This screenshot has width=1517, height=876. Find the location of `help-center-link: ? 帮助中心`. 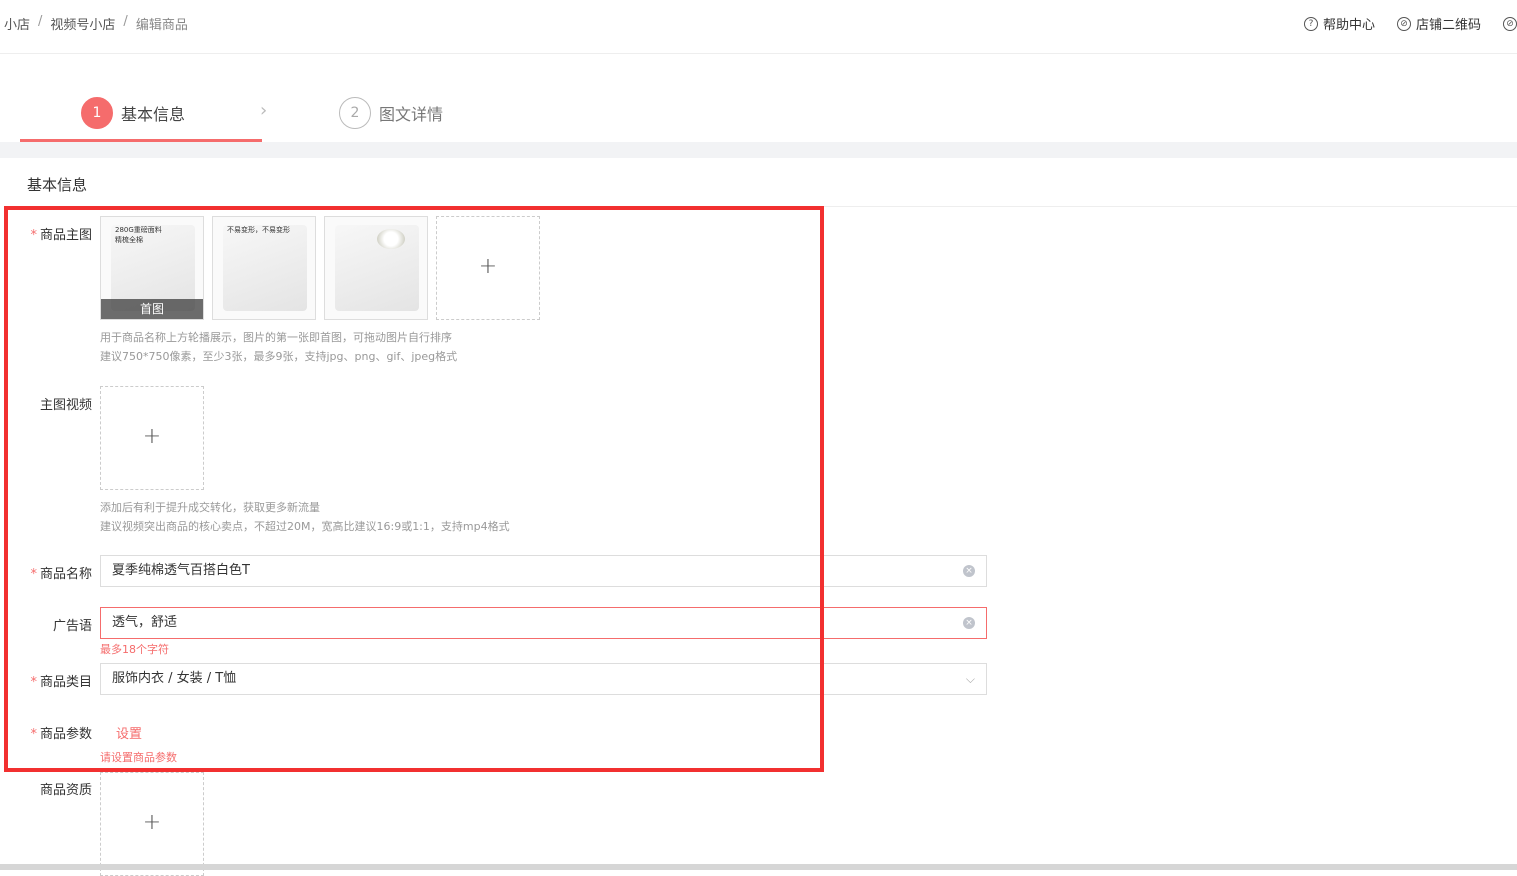

help-center-link: ? 帮助中心 is located at coordinates (1339, 23).